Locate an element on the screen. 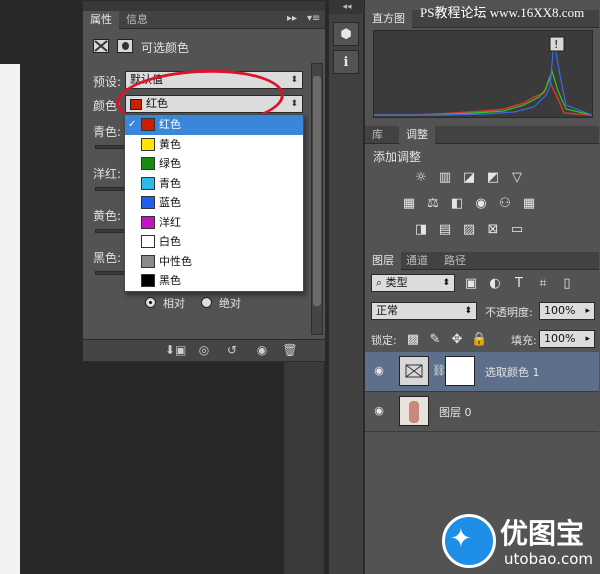  tab-histogram: 直方图 is located at coordinates (388, 19).